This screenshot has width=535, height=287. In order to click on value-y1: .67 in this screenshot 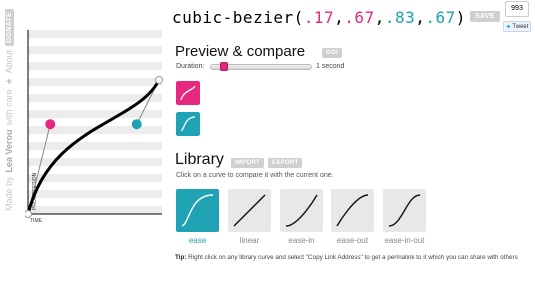, I will do `click(359, 17)`.